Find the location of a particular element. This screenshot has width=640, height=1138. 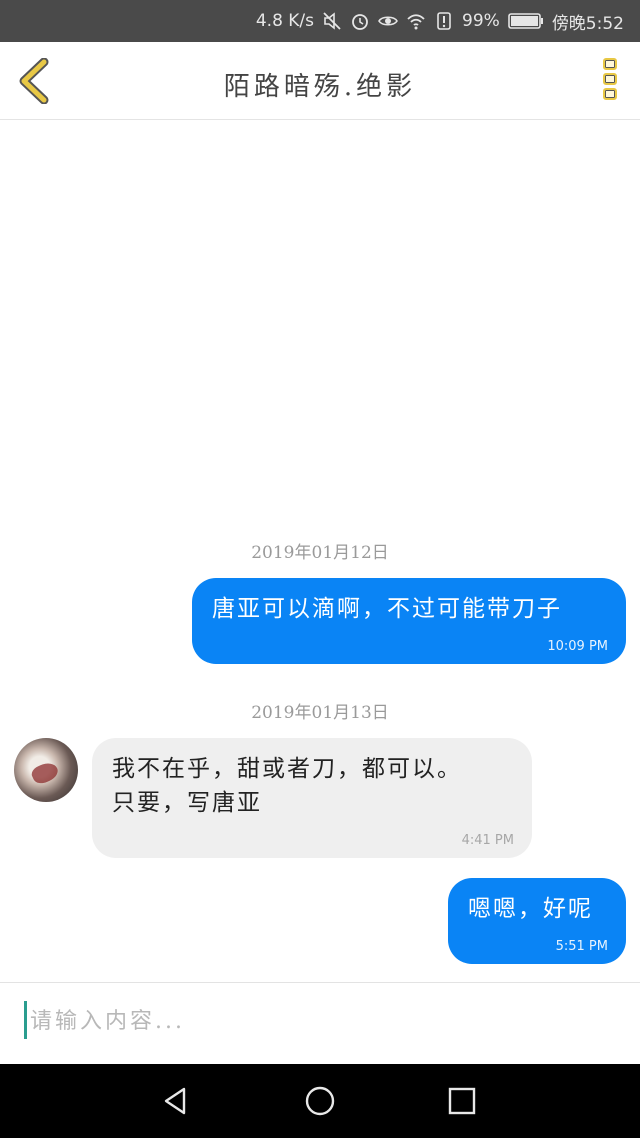

clock: 傍晚5:52 is located at coordinates (587, 23).